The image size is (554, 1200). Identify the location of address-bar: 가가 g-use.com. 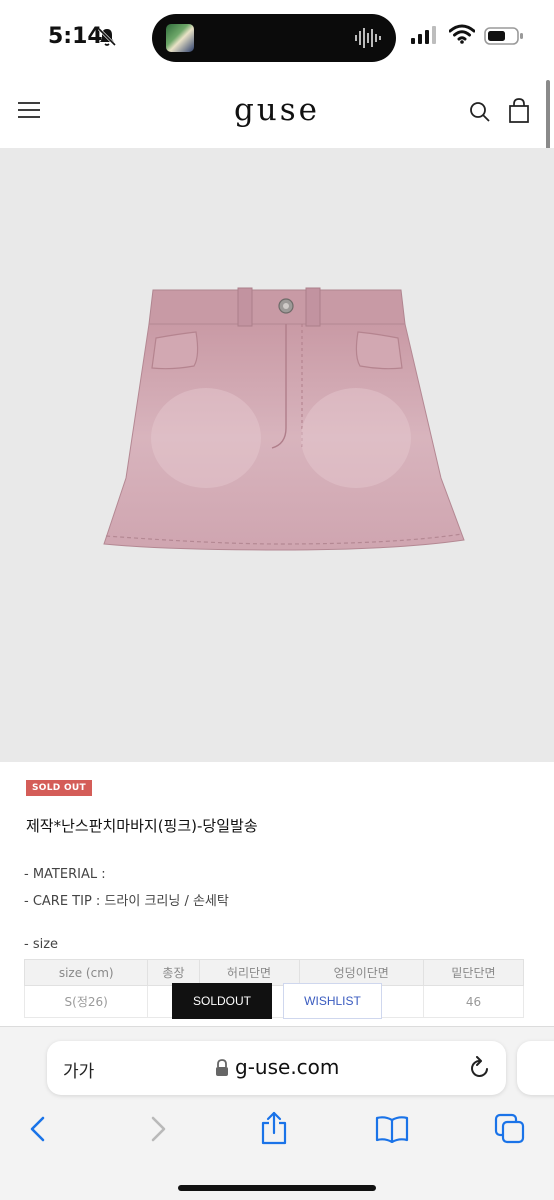
(276, 1068).